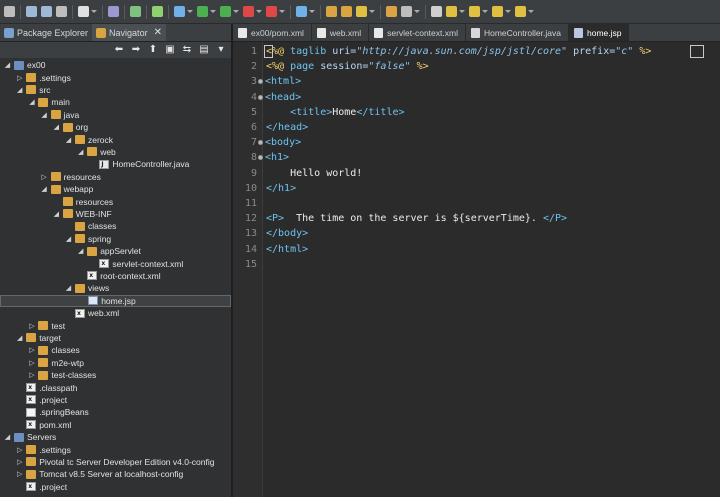  What do you see at coordinates (436, 11) in the screenshot?
I see `pin-icon` at bounding box center [436, 11].